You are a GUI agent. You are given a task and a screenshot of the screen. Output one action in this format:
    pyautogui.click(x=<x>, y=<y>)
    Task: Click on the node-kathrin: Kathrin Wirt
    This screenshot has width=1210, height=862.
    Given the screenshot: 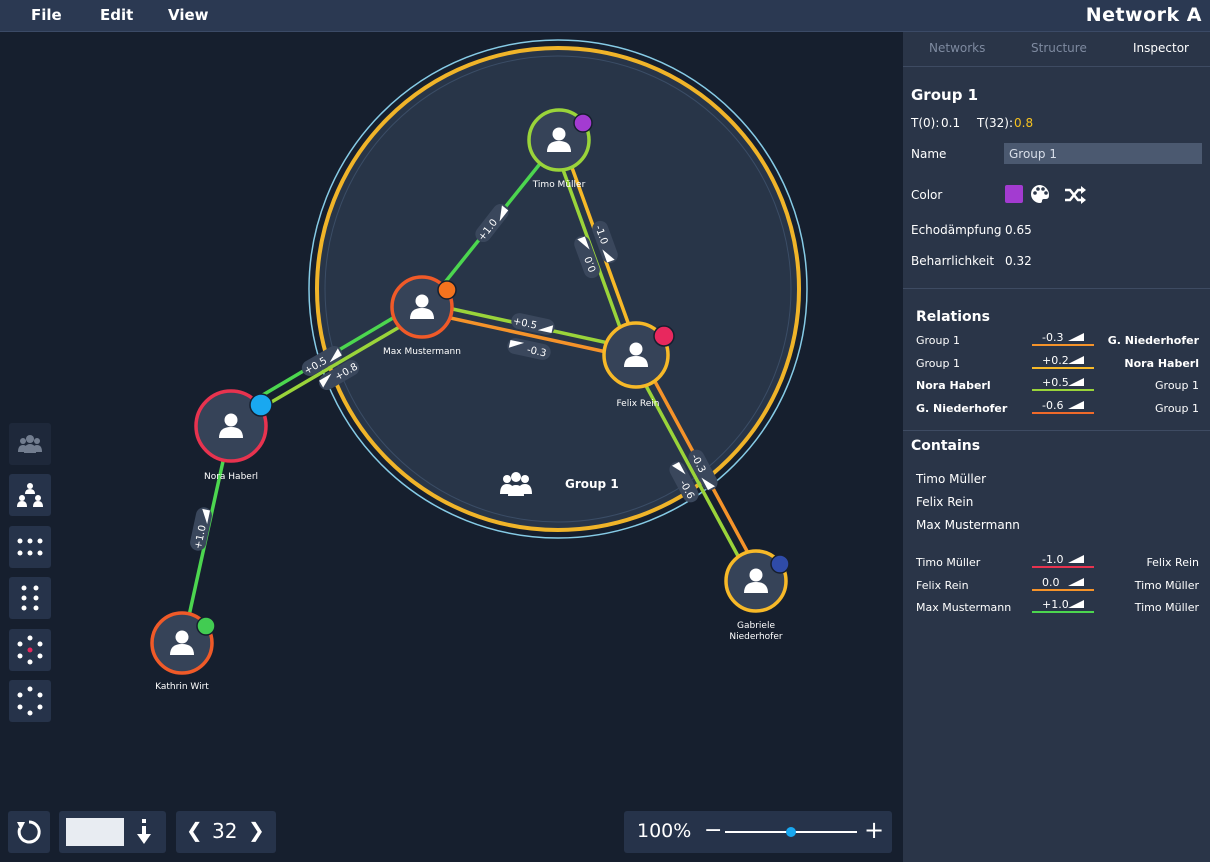 What is the action you would take?
    pyautogui.click(x=183, y=651)
    